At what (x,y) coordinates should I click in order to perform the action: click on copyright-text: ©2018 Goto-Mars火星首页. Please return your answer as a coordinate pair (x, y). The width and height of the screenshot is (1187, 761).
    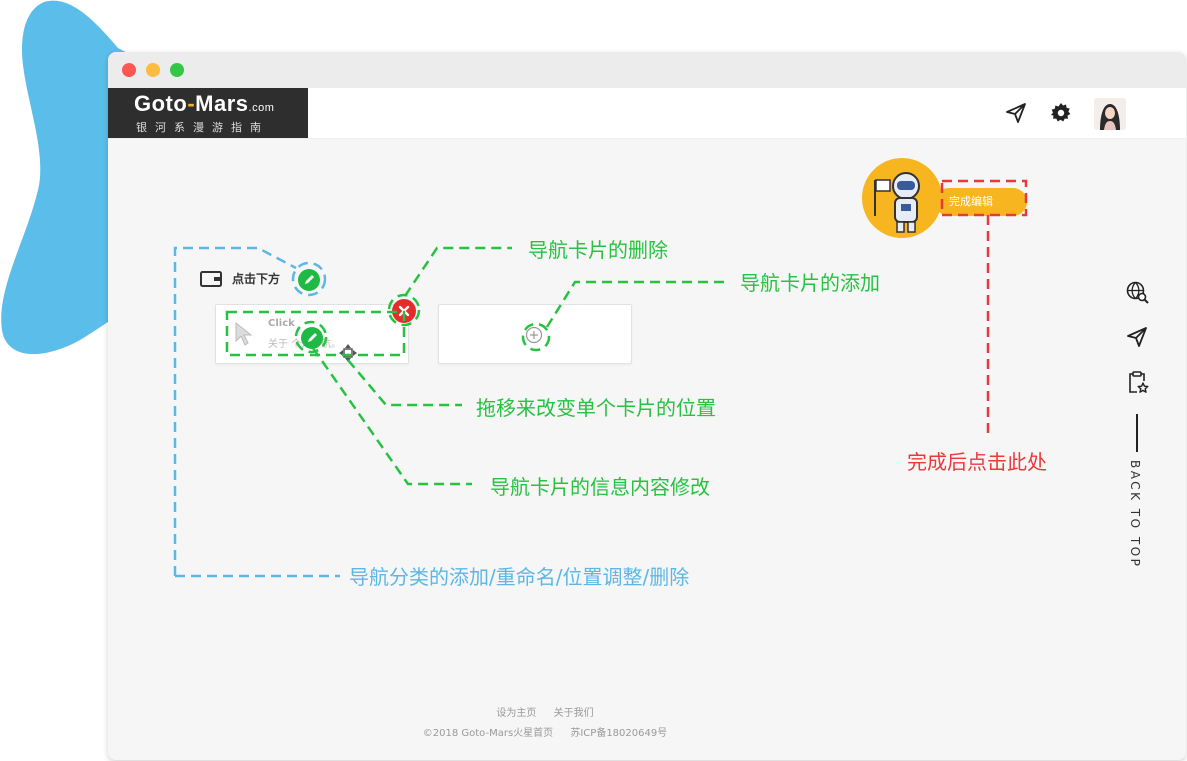
    Looking at the image, I should click on (488, 733).